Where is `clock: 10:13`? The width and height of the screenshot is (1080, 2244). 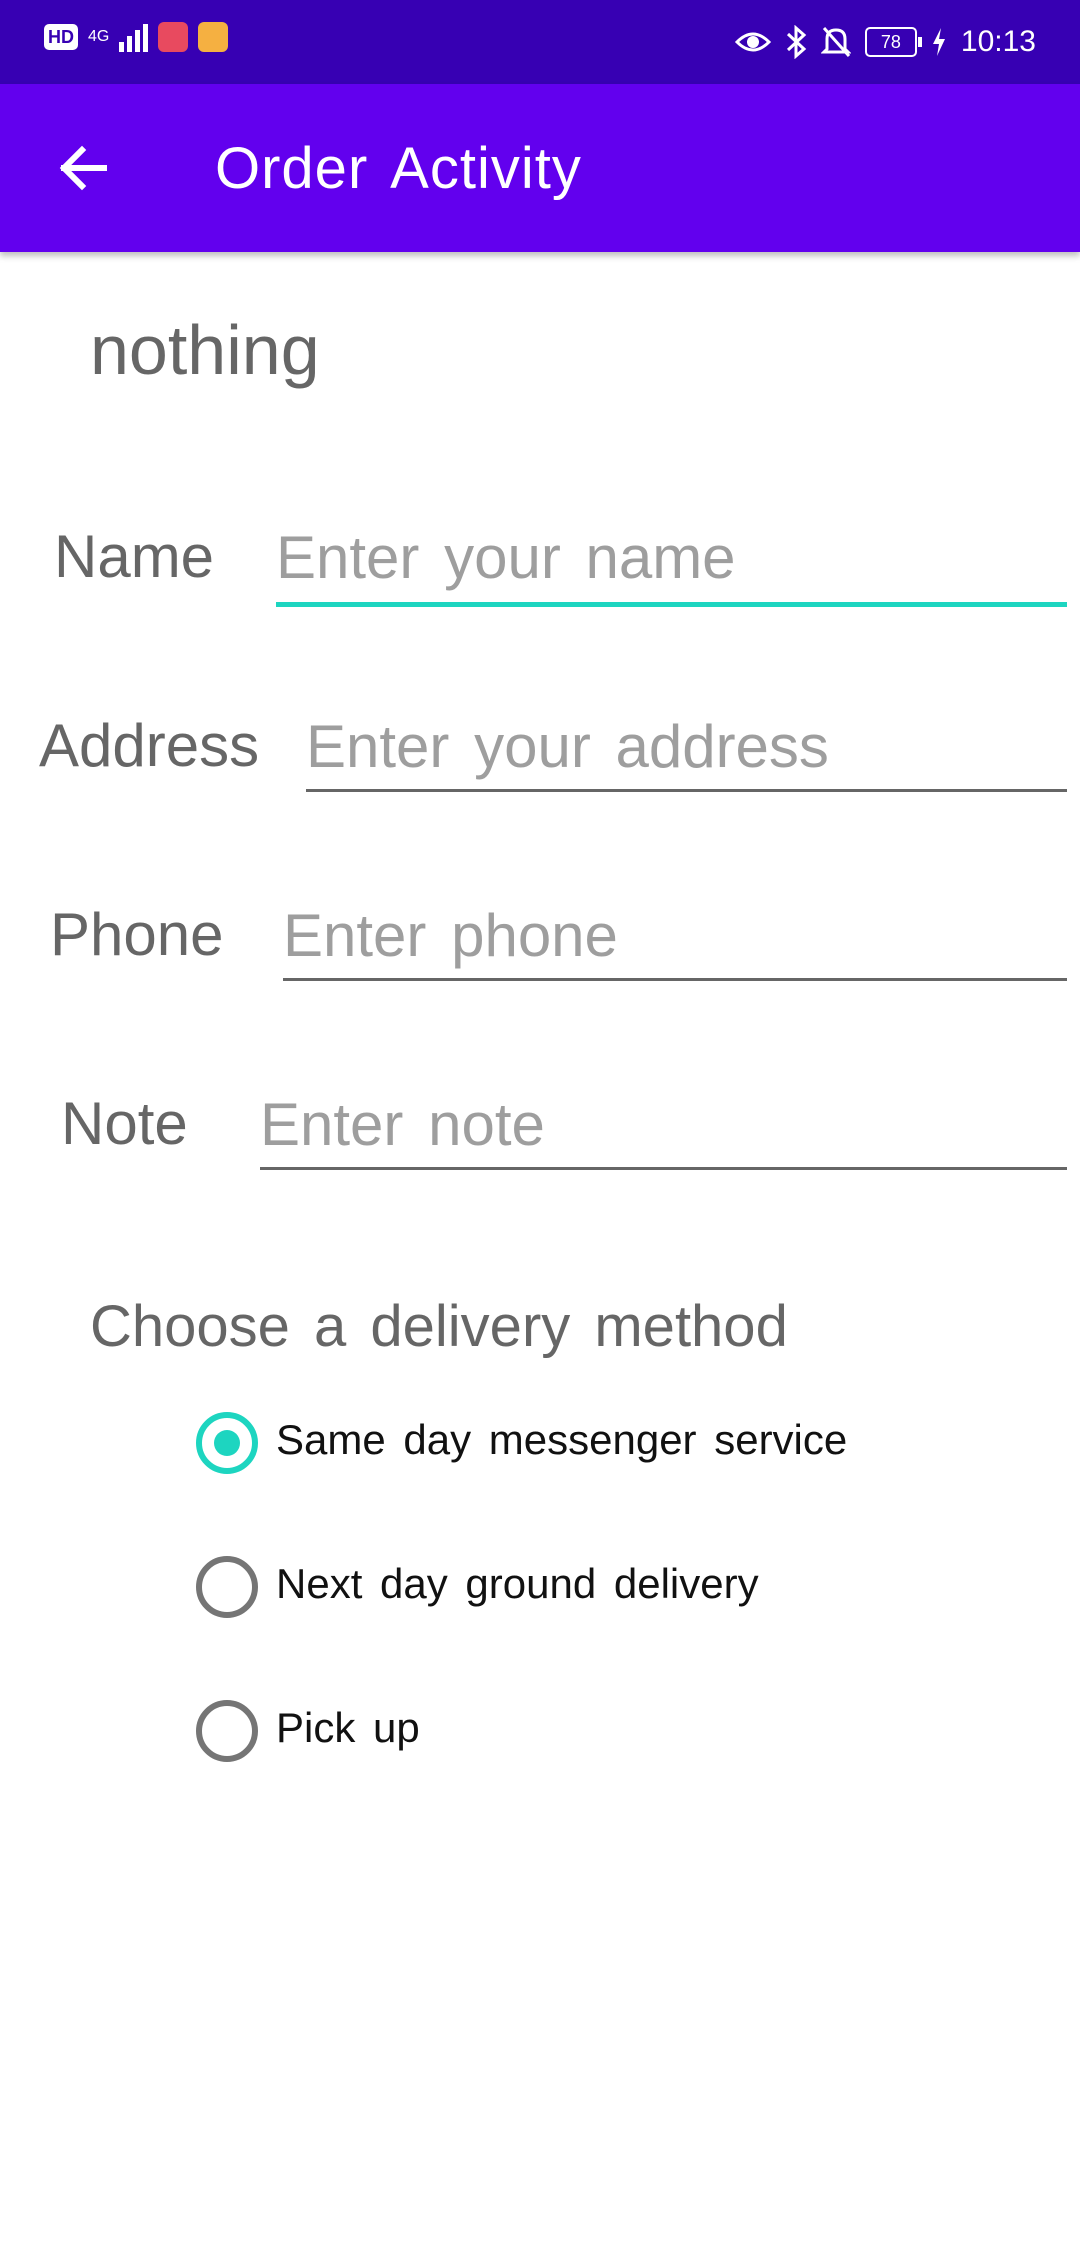
clock: 10:13 is located at coordinates (998, 41).